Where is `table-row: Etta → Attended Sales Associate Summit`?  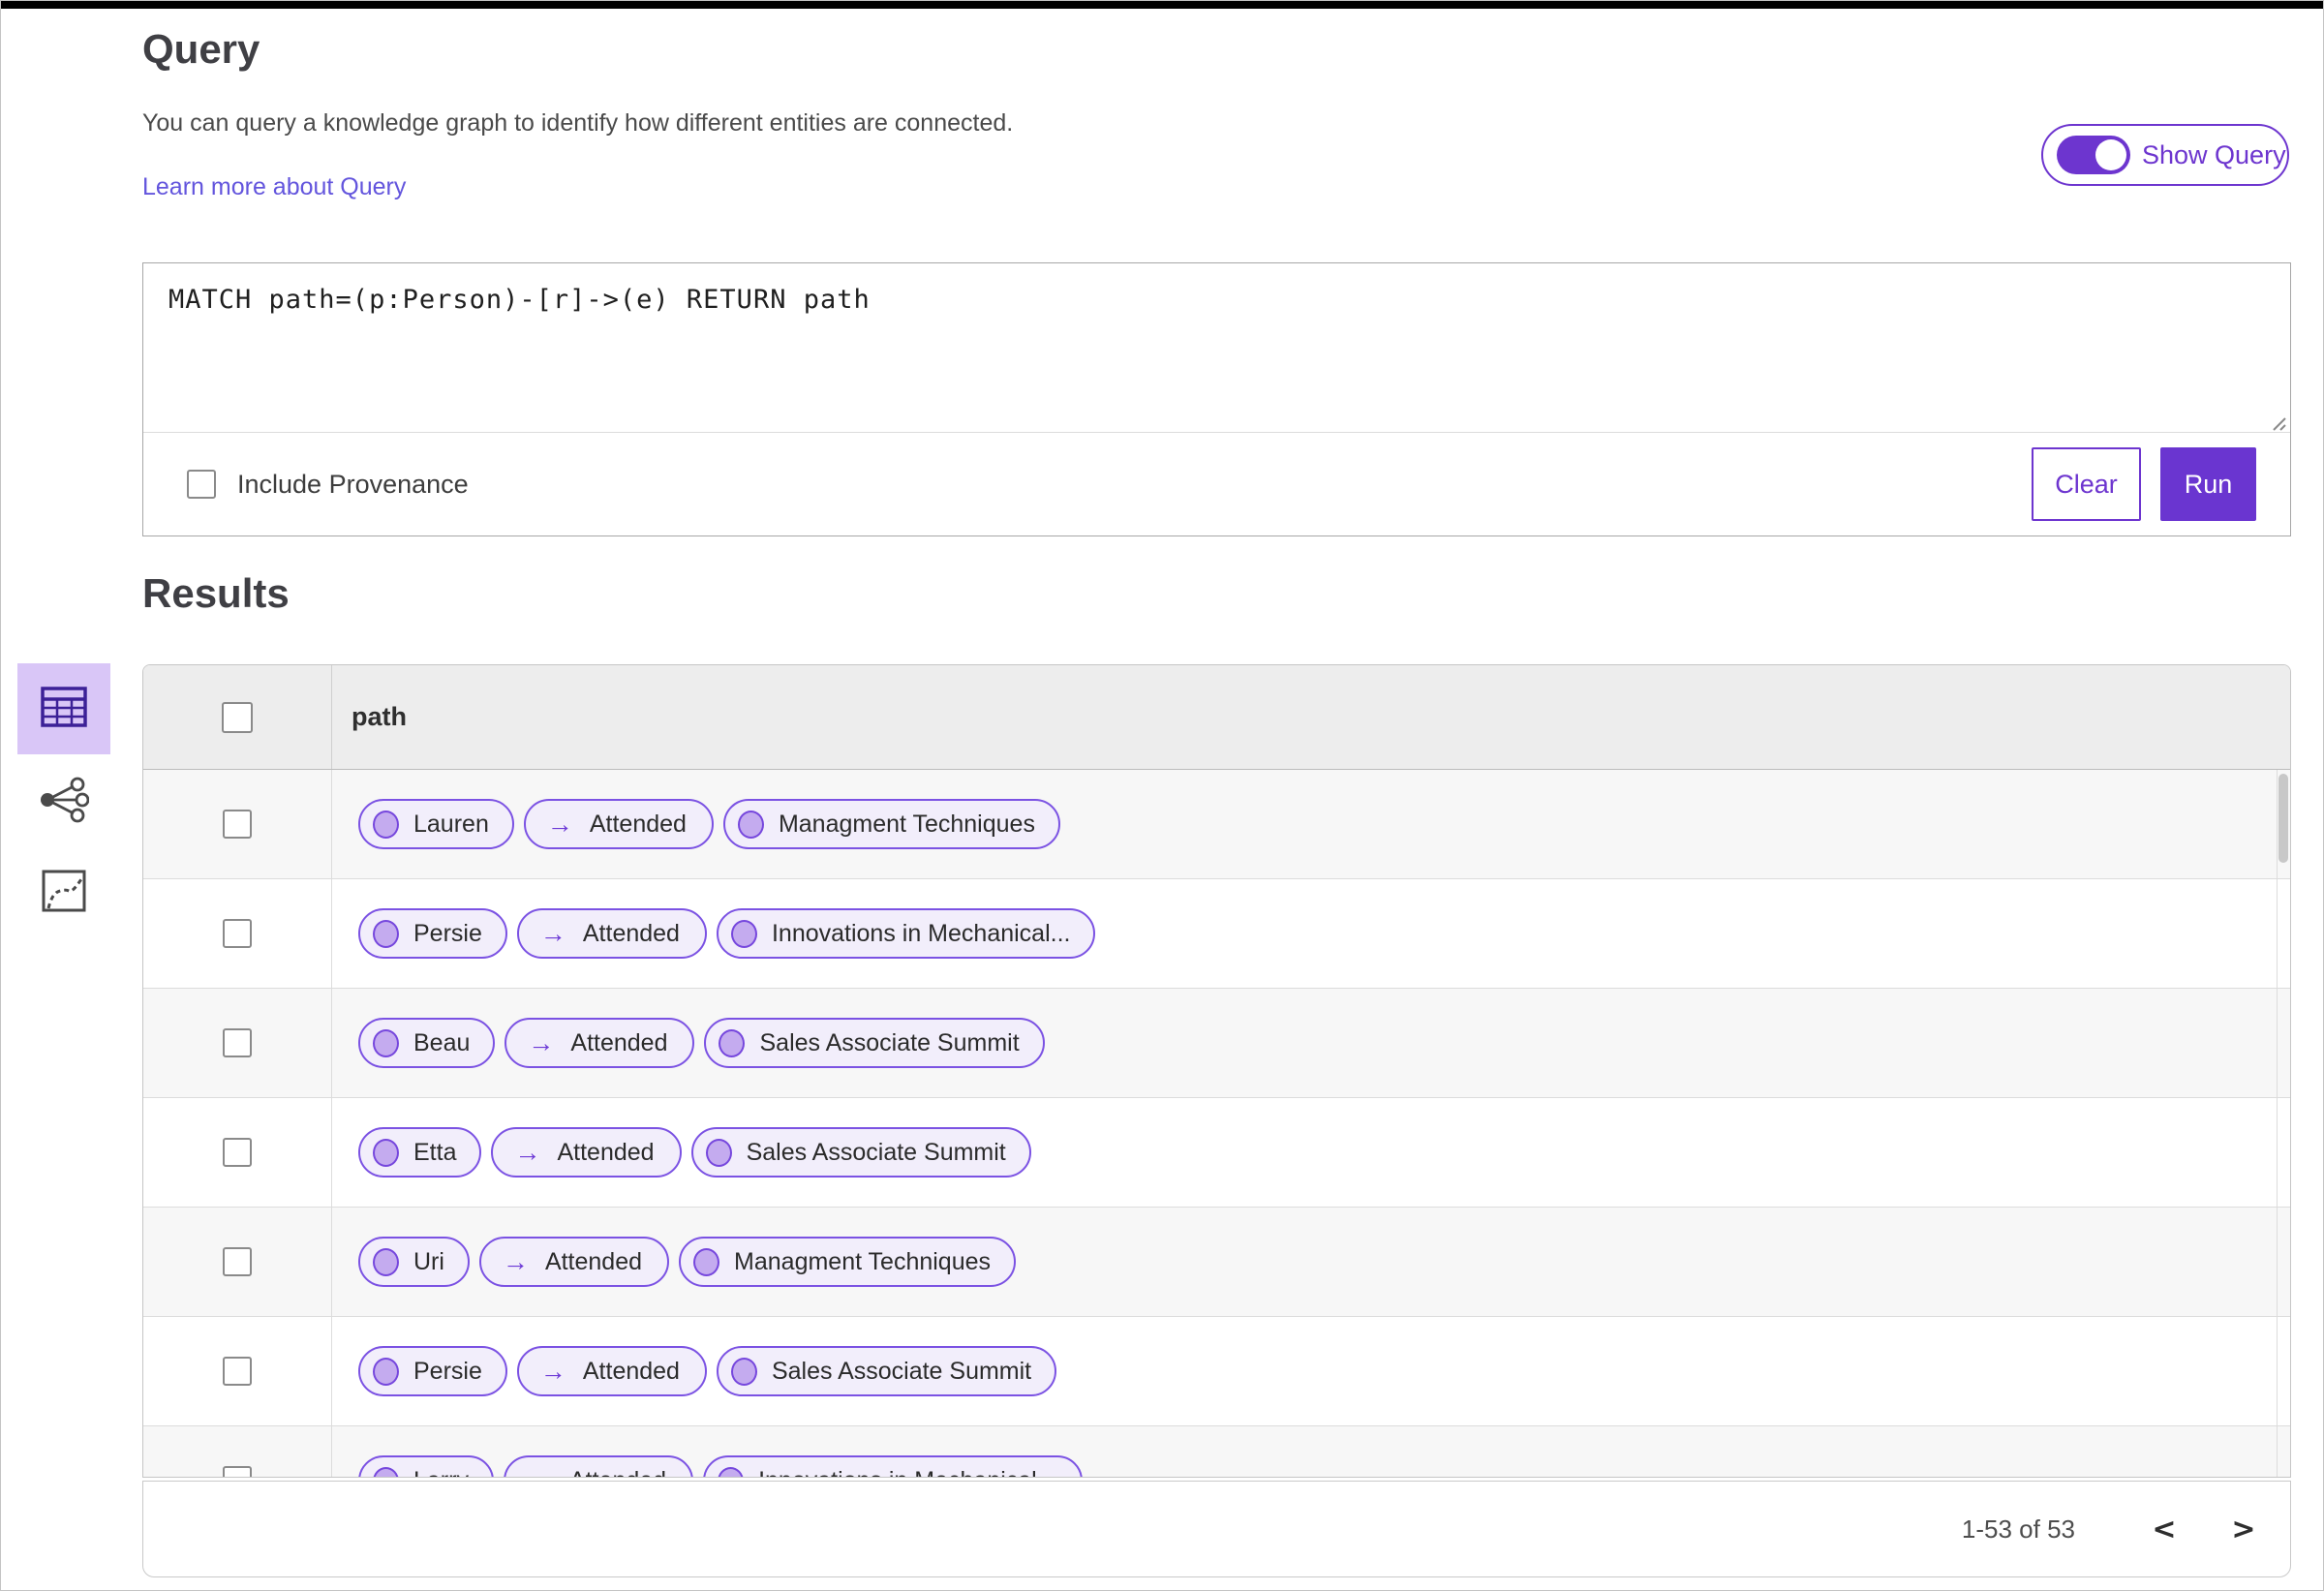 table-row: Etta → Attended Sales Associate Summit is located at coordinates (1216, 1153).